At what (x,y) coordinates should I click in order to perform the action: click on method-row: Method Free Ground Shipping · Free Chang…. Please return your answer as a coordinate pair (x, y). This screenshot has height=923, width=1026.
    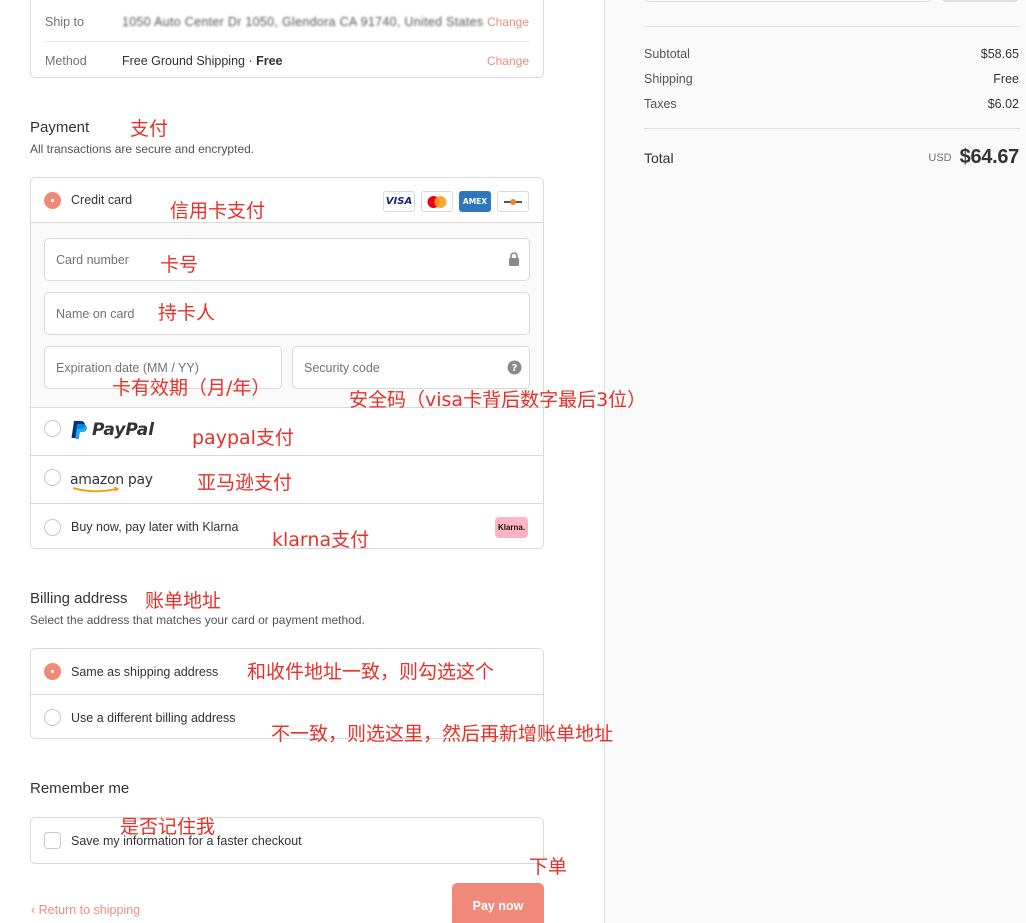
    Looking at the image, I should click on (287, 60).